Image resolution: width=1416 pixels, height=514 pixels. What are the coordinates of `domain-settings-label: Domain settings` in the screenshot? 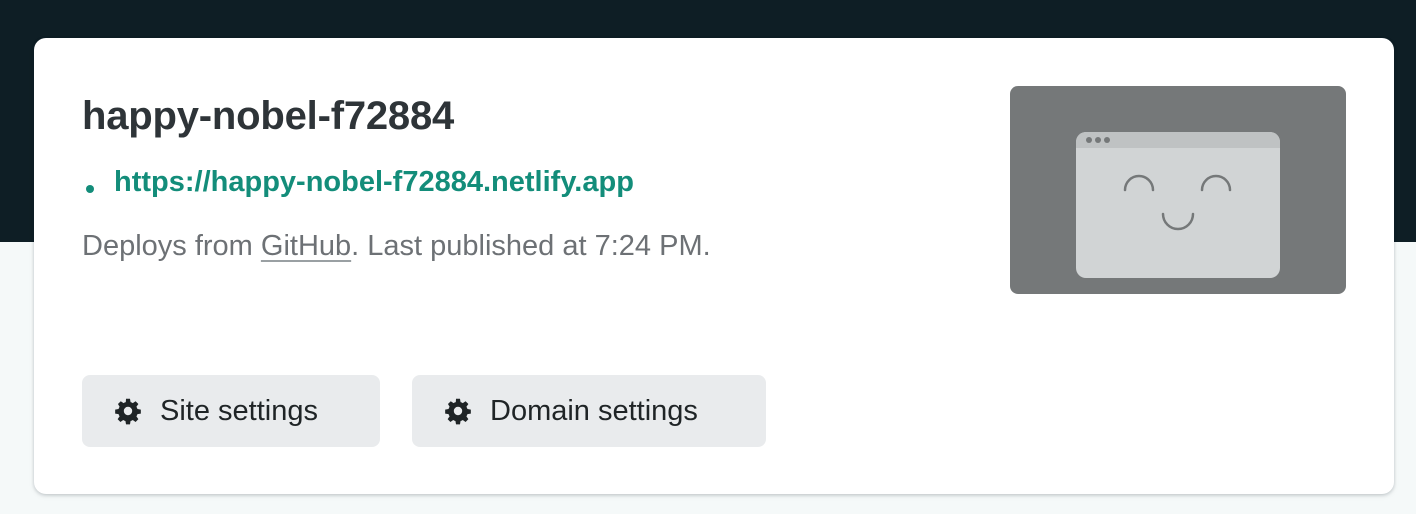 It's located at (594, 410).